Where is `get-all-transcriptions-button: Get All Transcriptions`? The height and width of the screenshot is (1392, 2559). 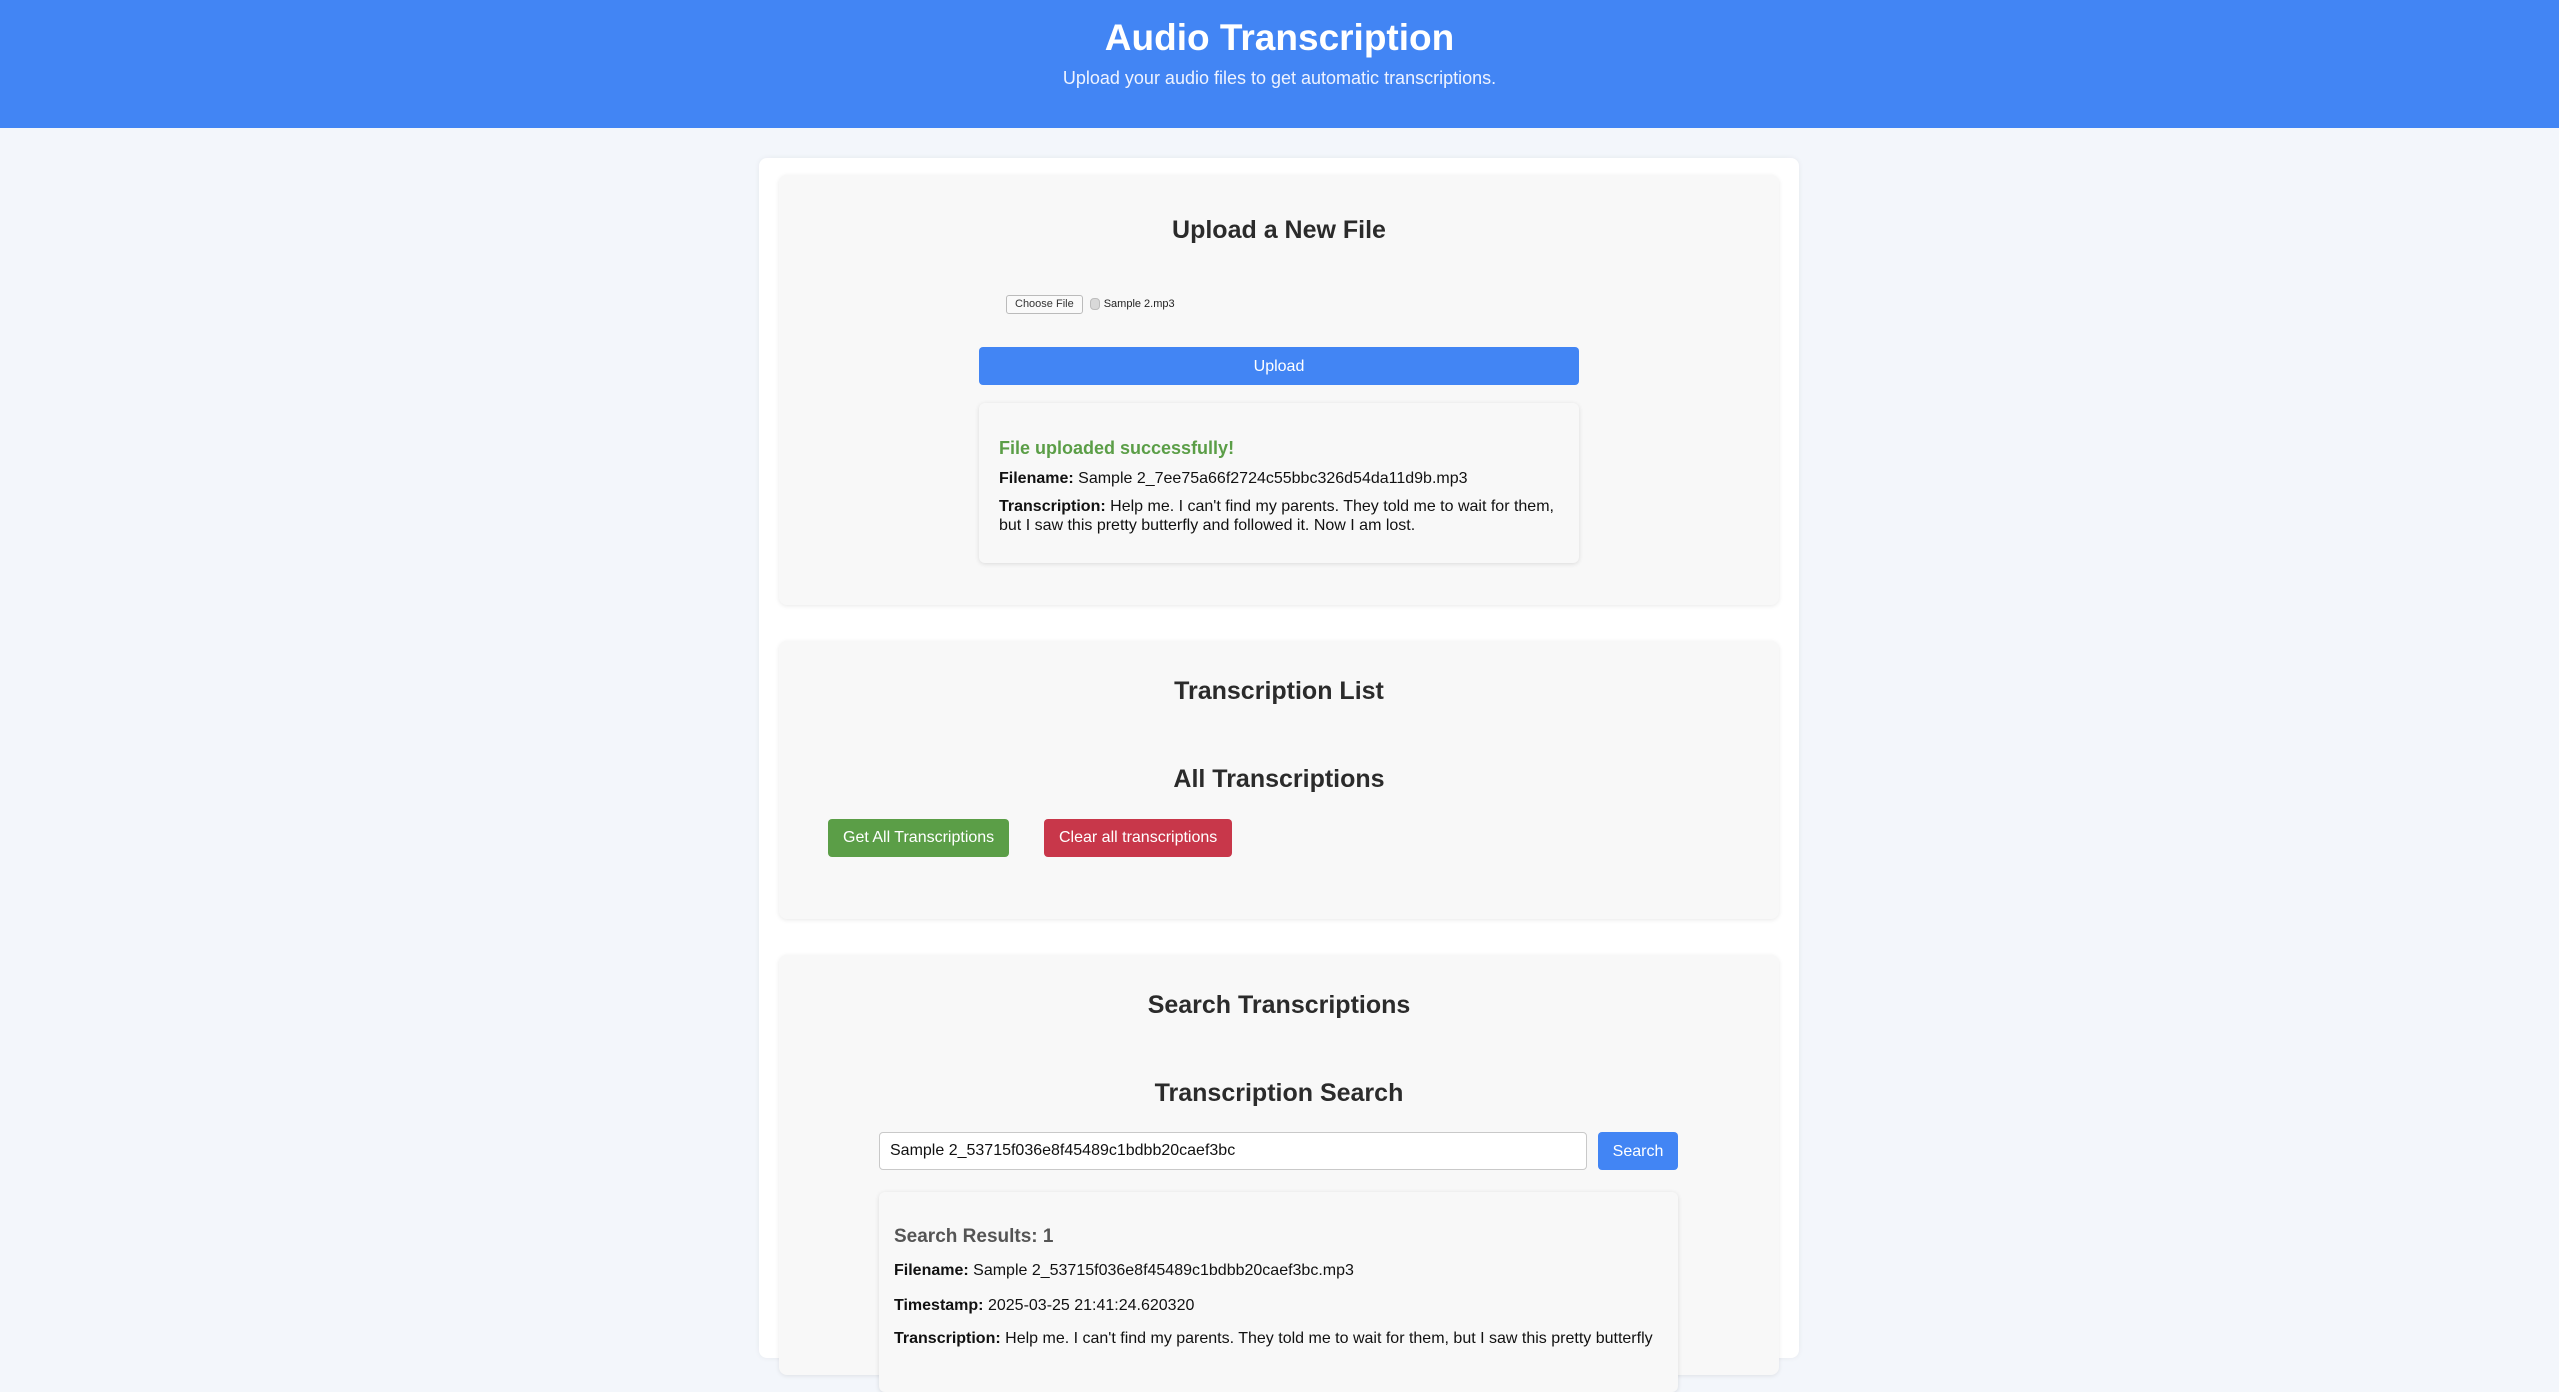 get-all-transcriptions-button: Get All Transcriptions is located at coordinates (919, 838).